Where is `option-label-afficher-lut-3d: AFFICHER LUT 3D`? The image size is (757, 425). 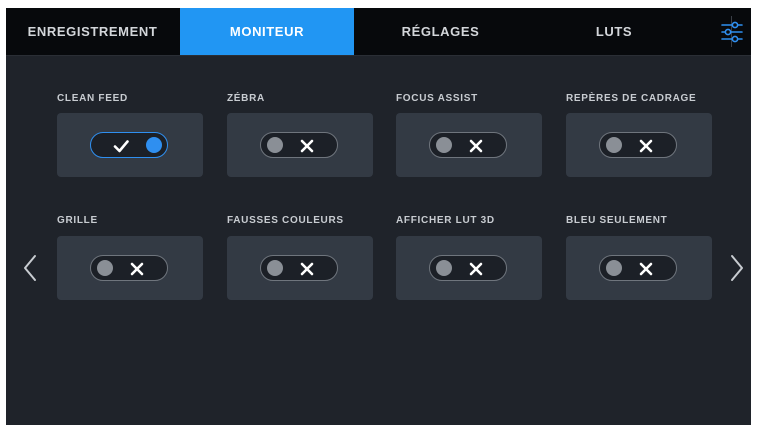
option-label-afficher-lut-3d: AFFICHER LUT 3D is located at coordinates (445, 220).